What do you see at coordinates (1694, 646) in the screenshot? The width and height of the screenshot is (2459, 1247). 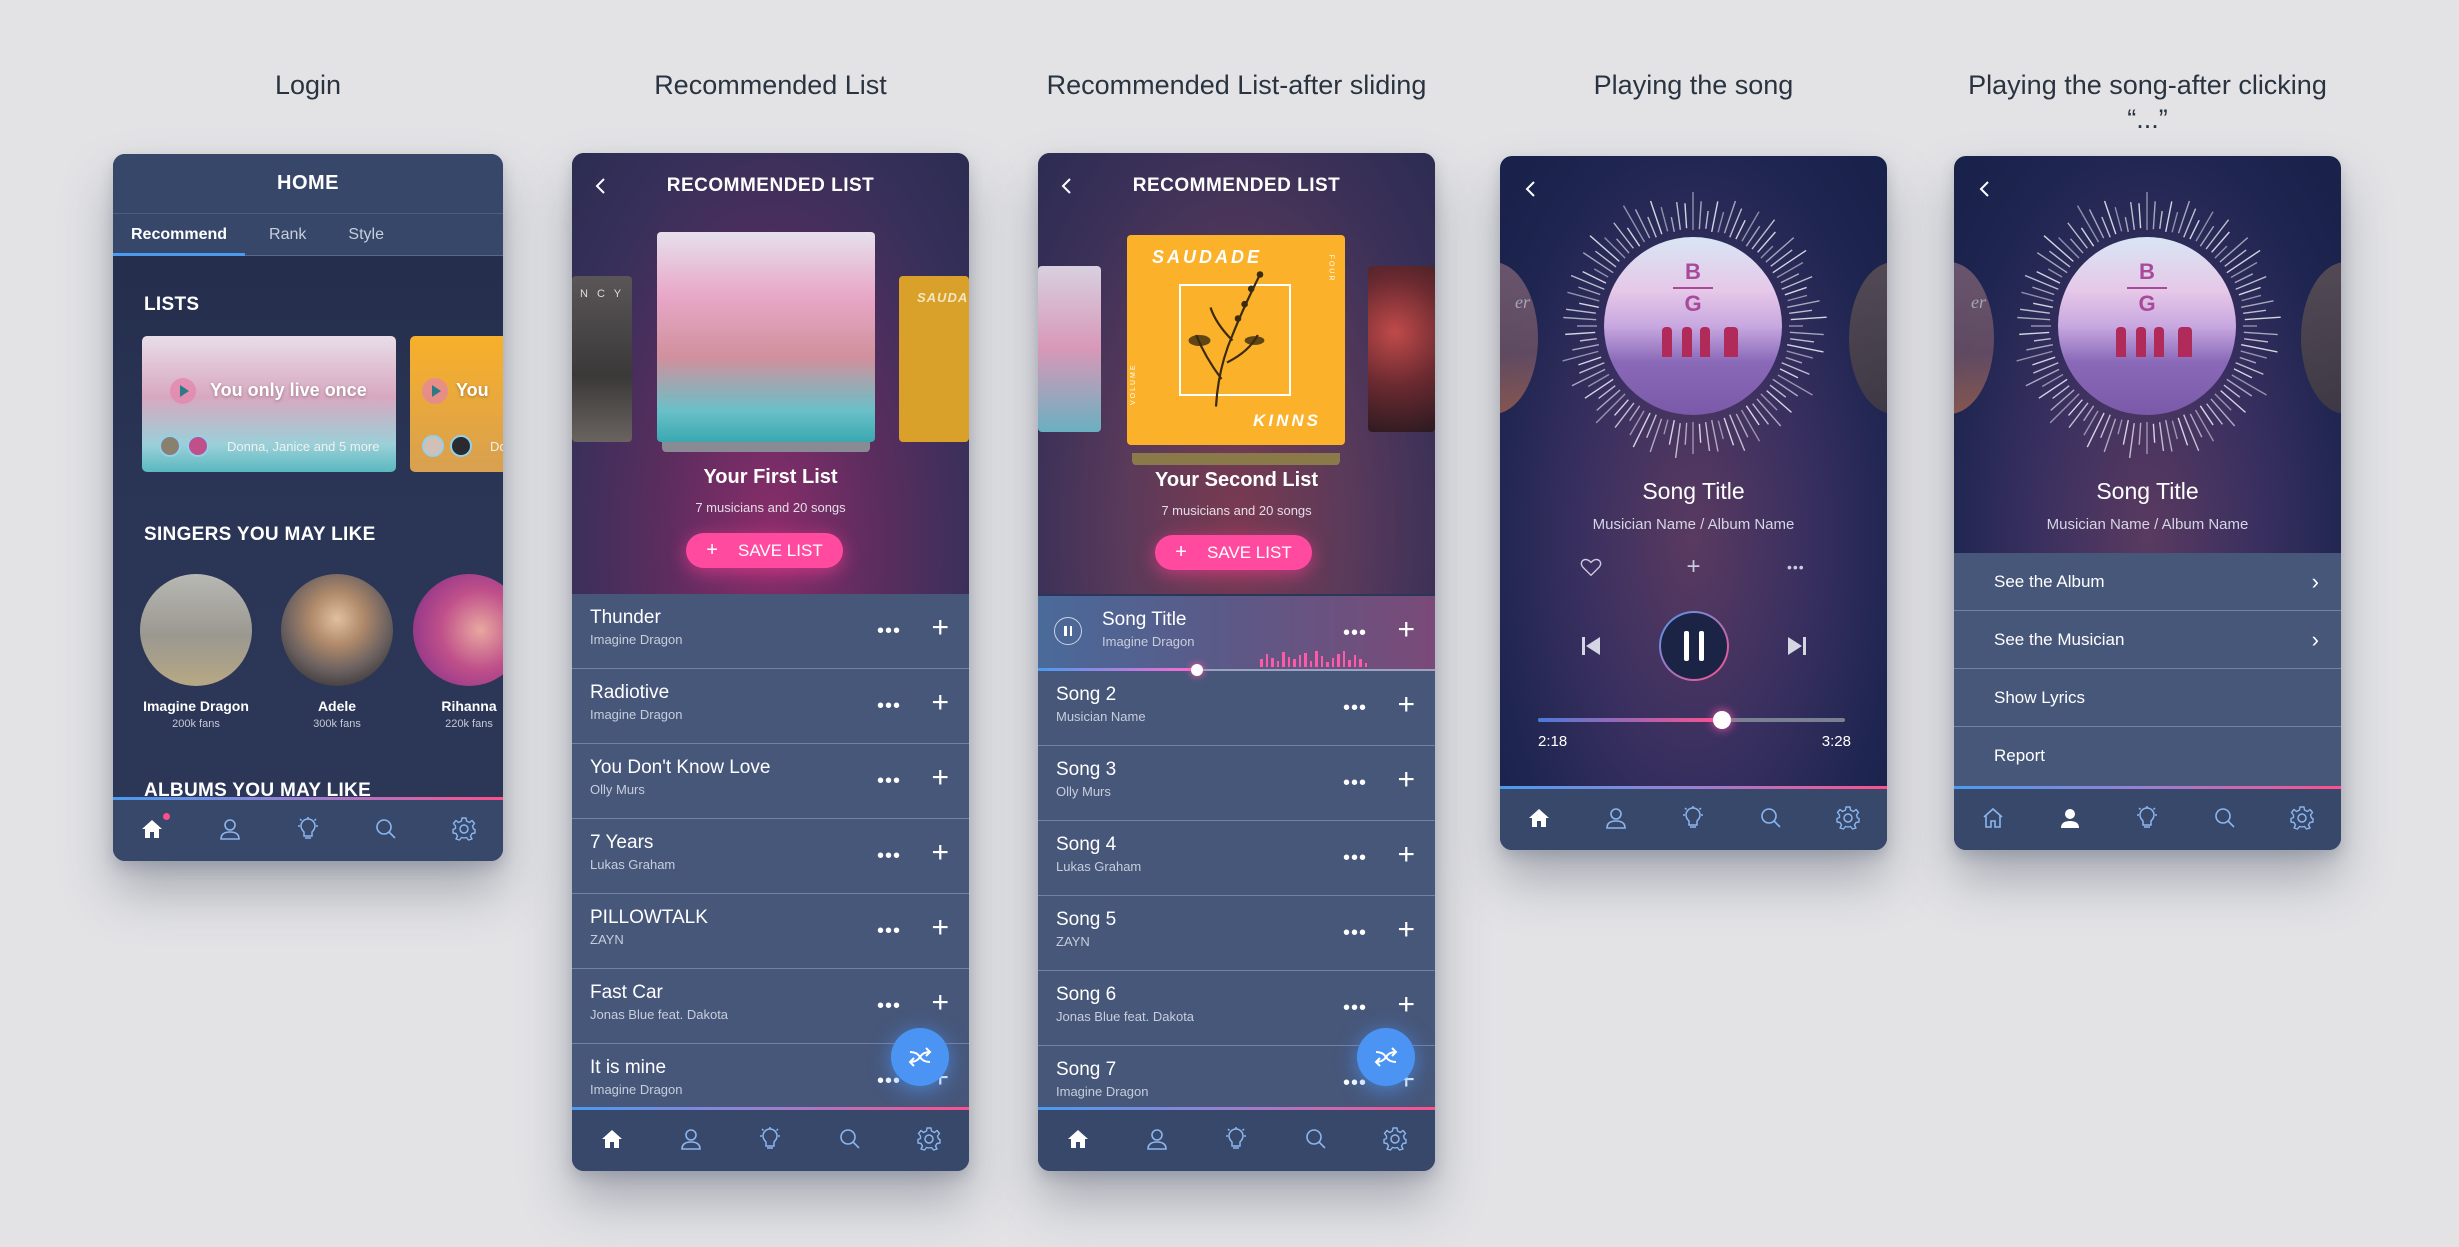 I see `pause-button` at bounding box center [1694, 646].